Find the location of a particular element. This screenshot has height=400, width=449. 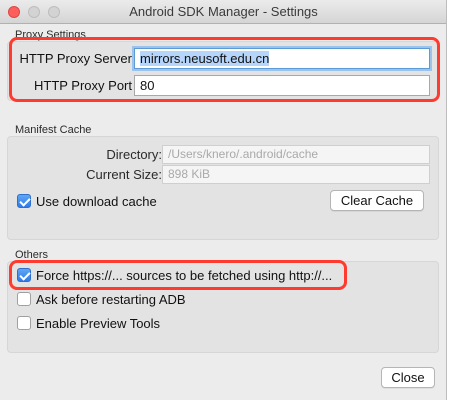

manifest-section-label: Manifest Cache is located at coordinates (53, 130).